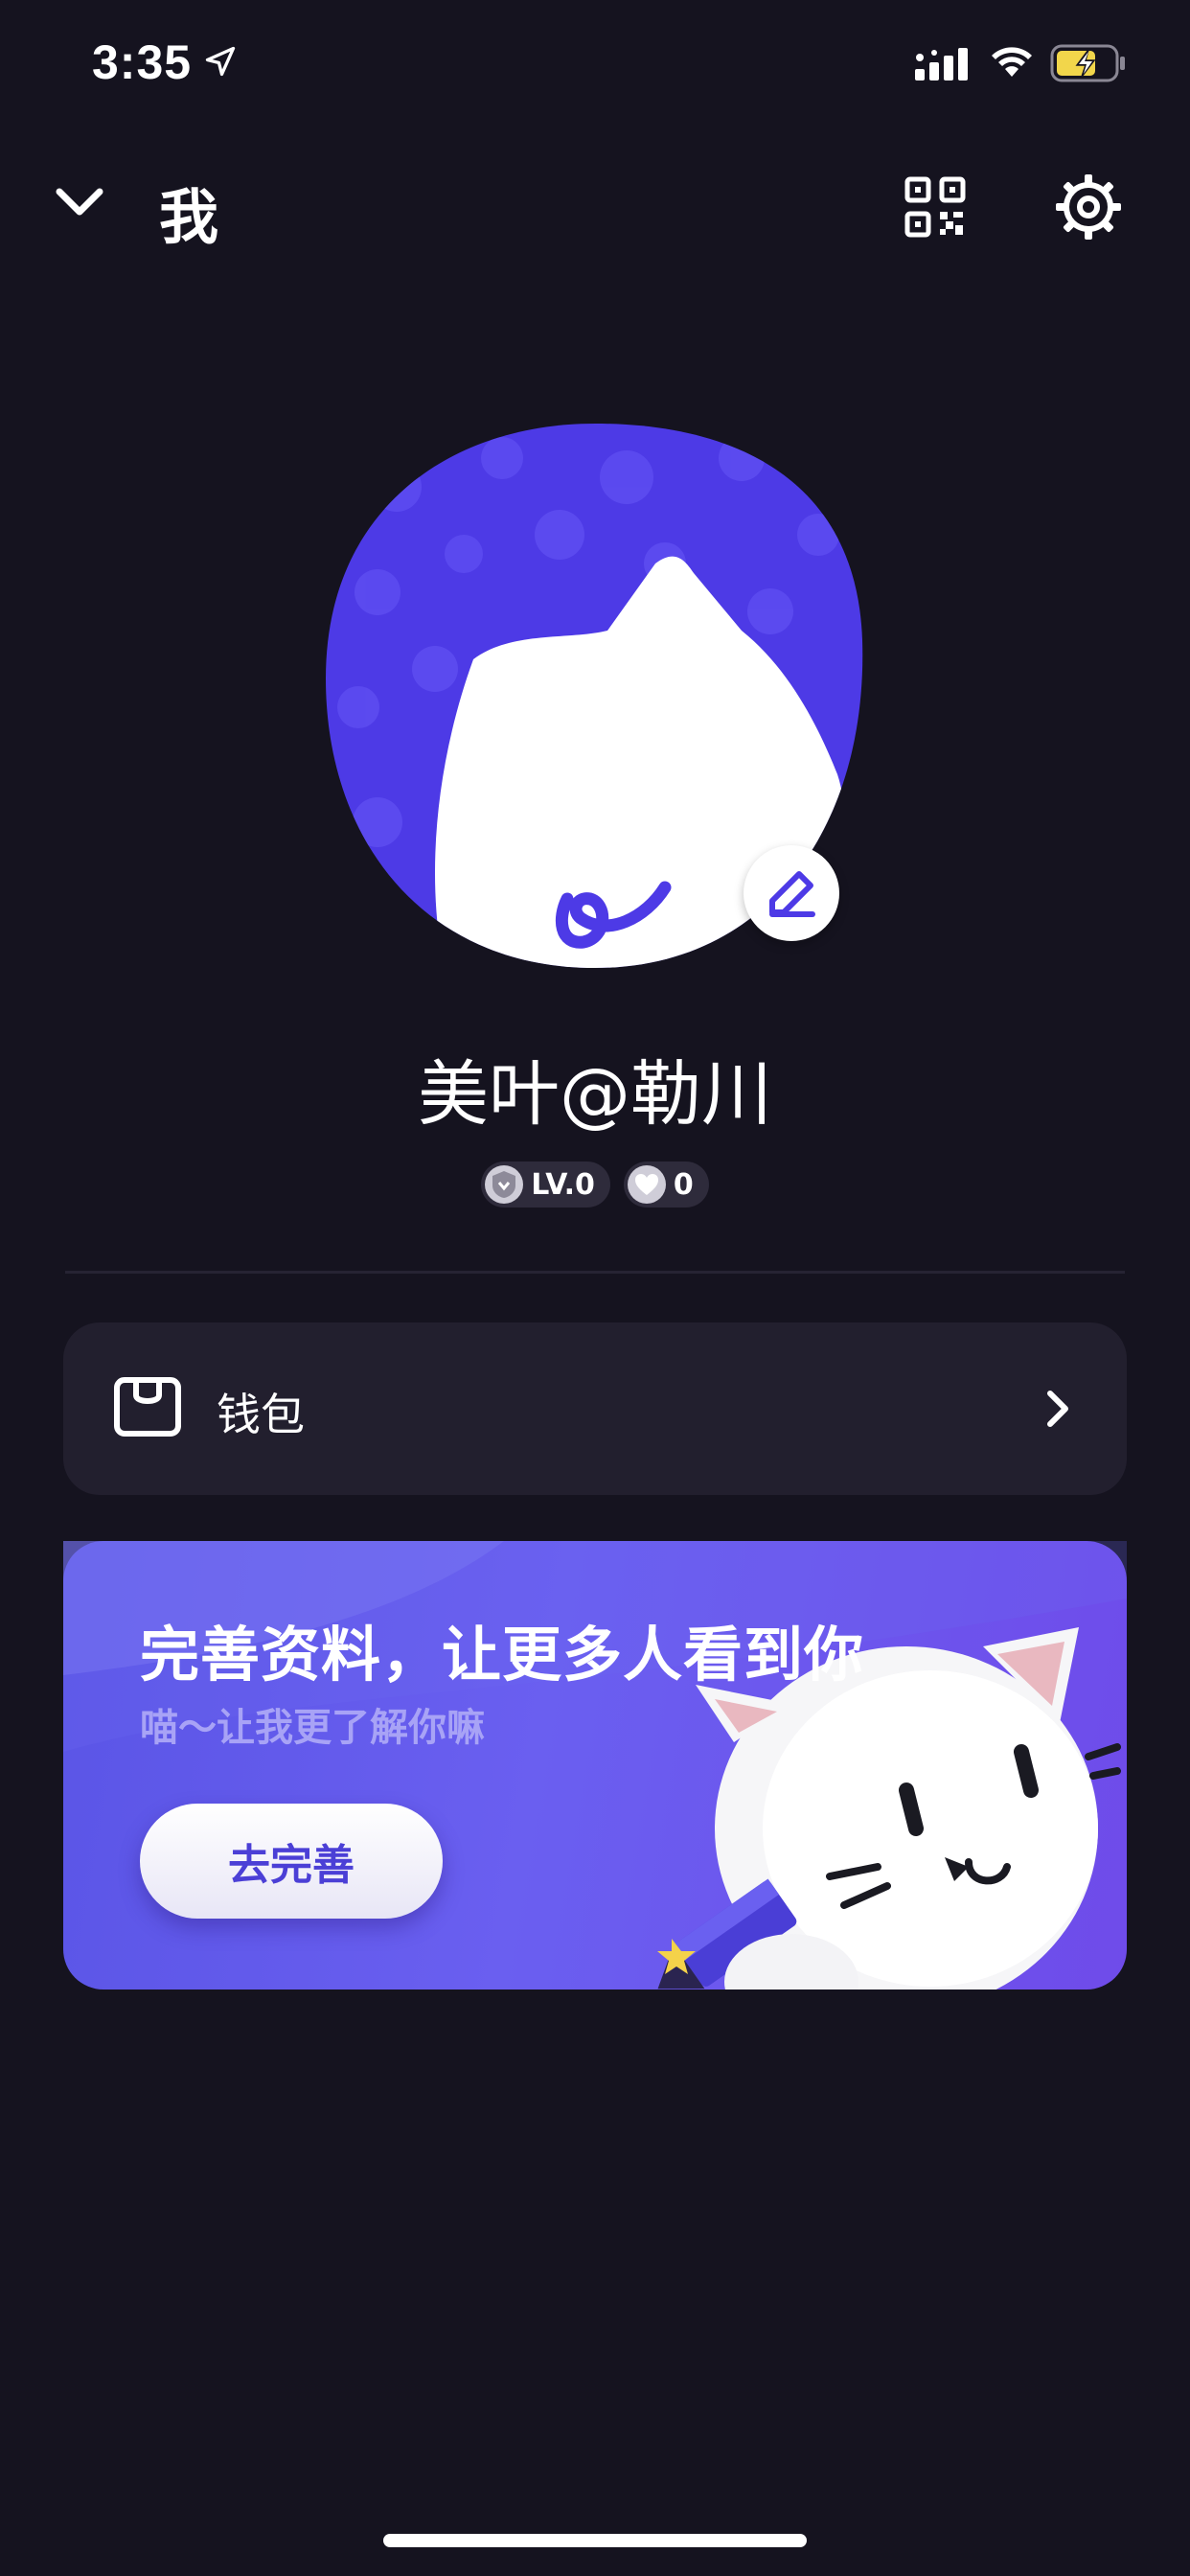  I want to click on page-title: 我, so click(189, 217).